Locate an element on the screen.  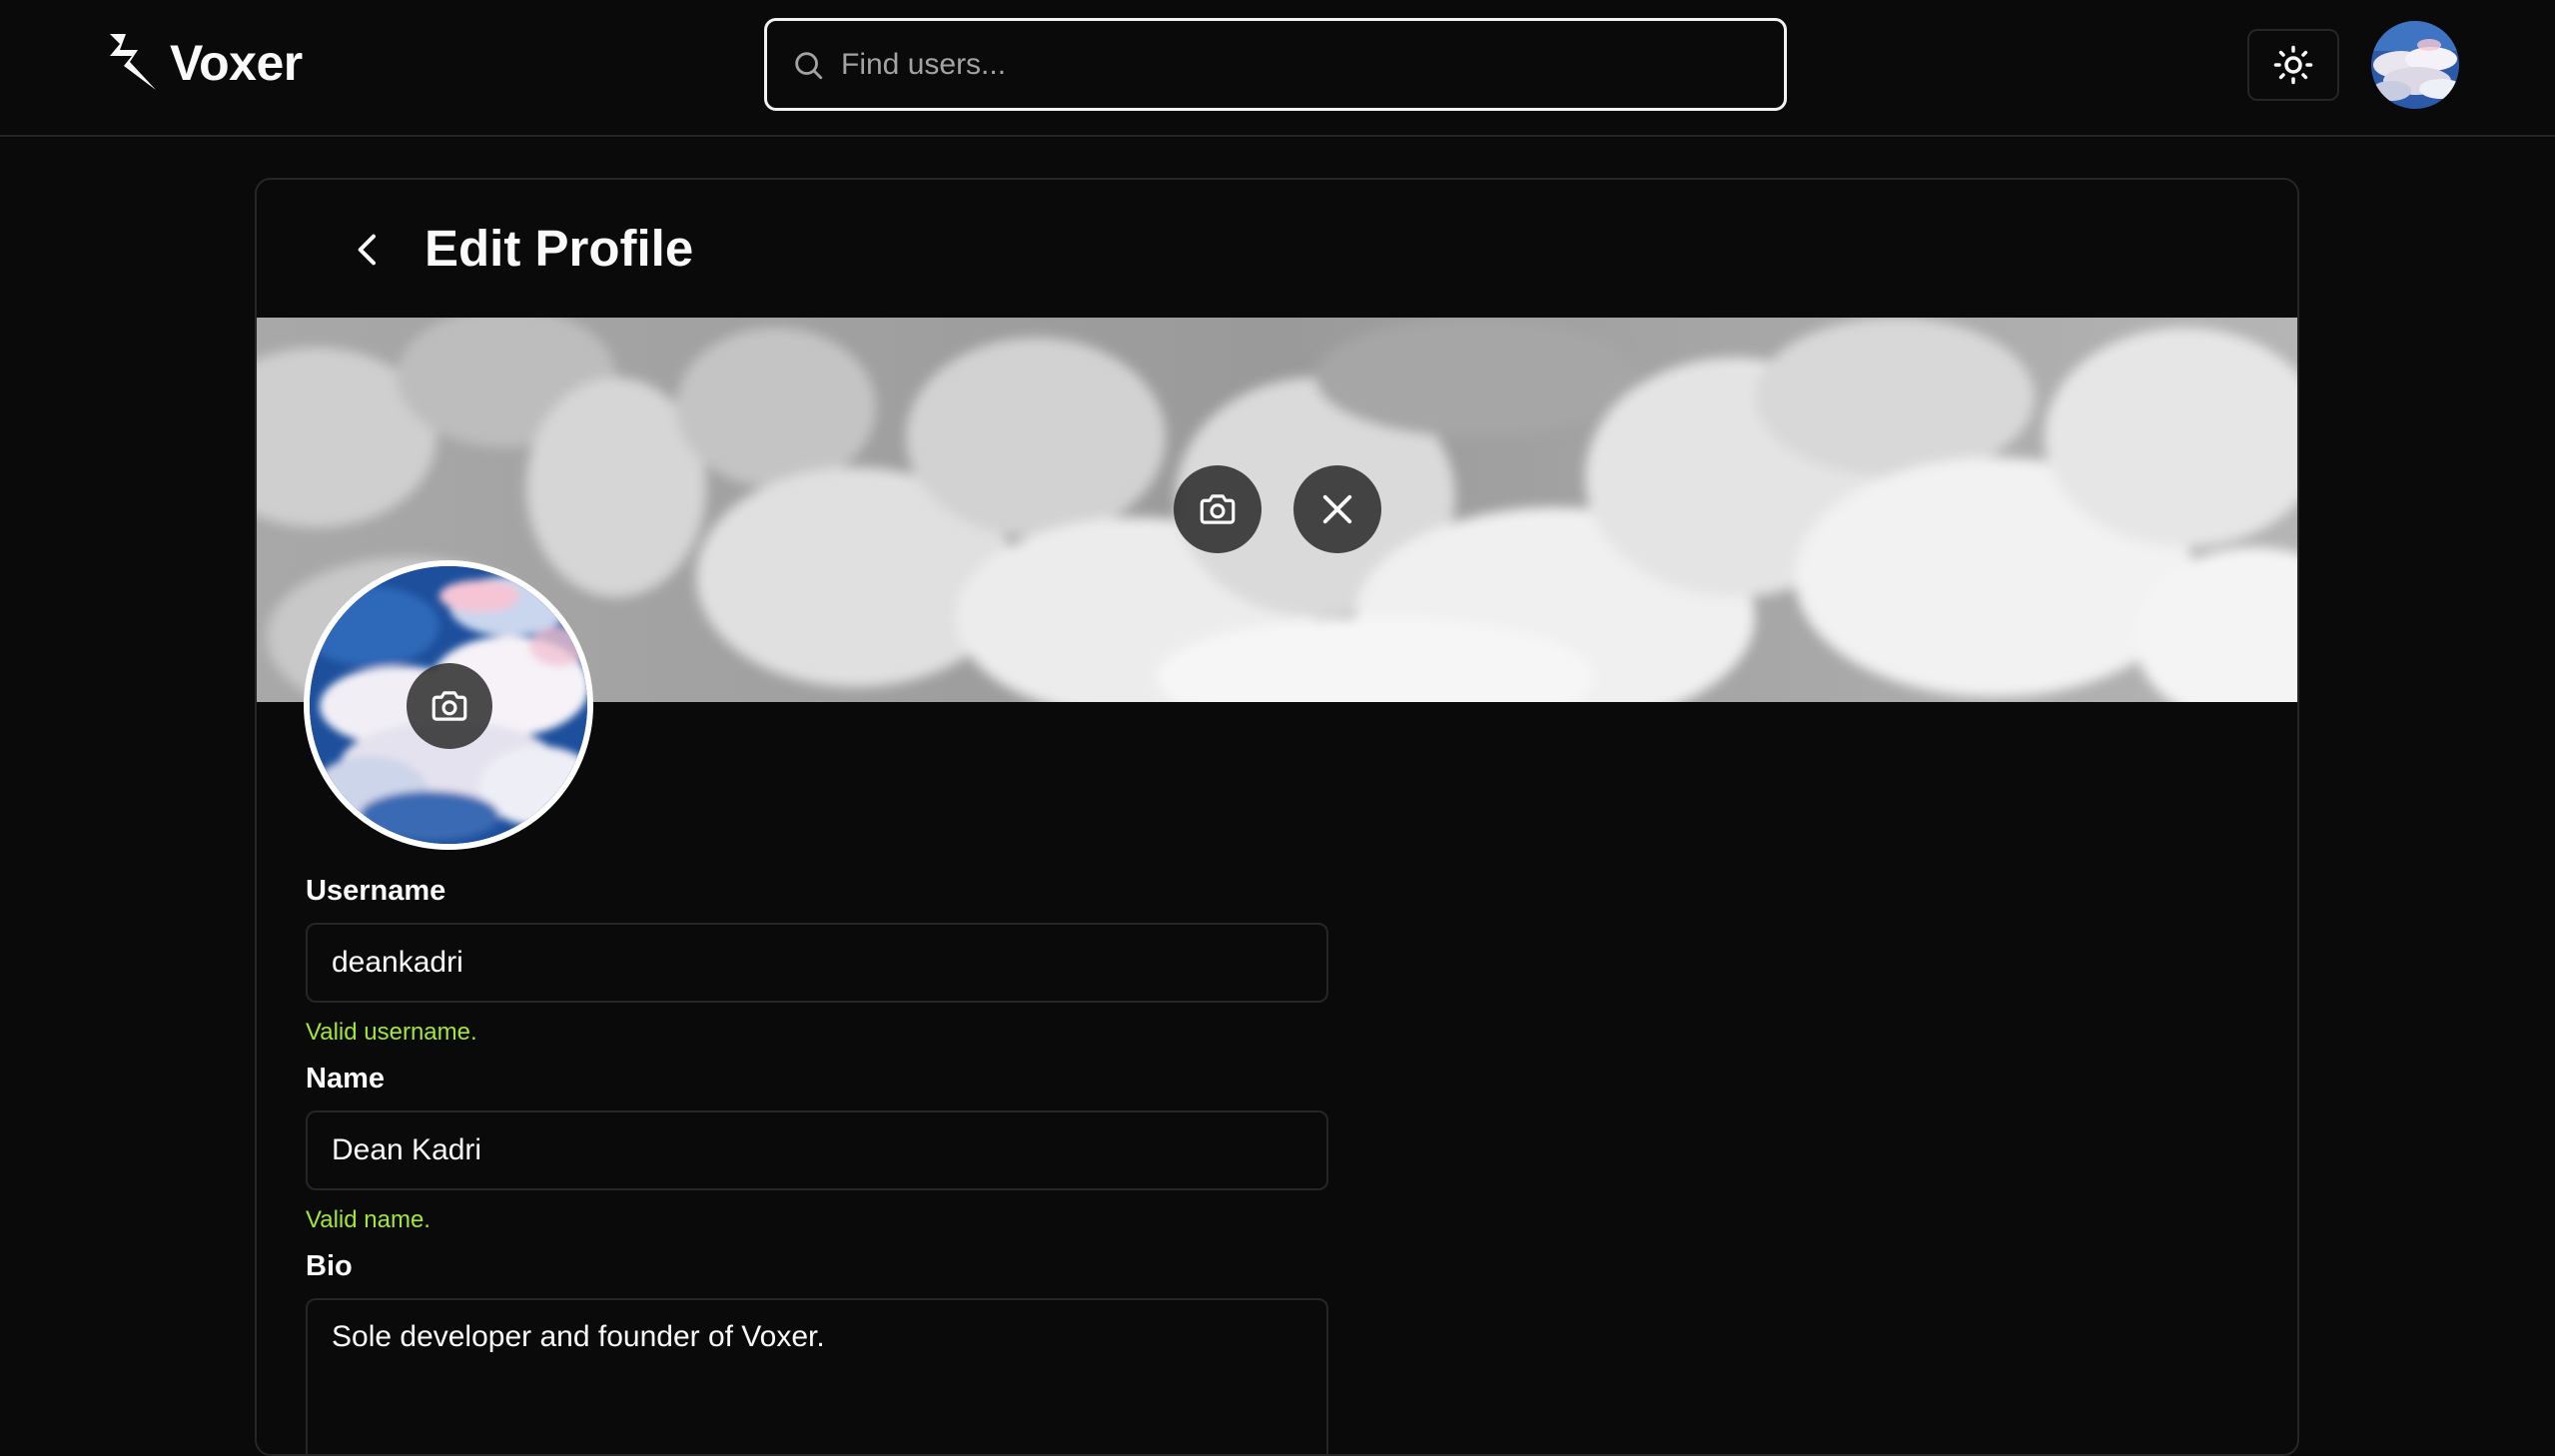
profile-avatar is located at coordinates (448, 705).